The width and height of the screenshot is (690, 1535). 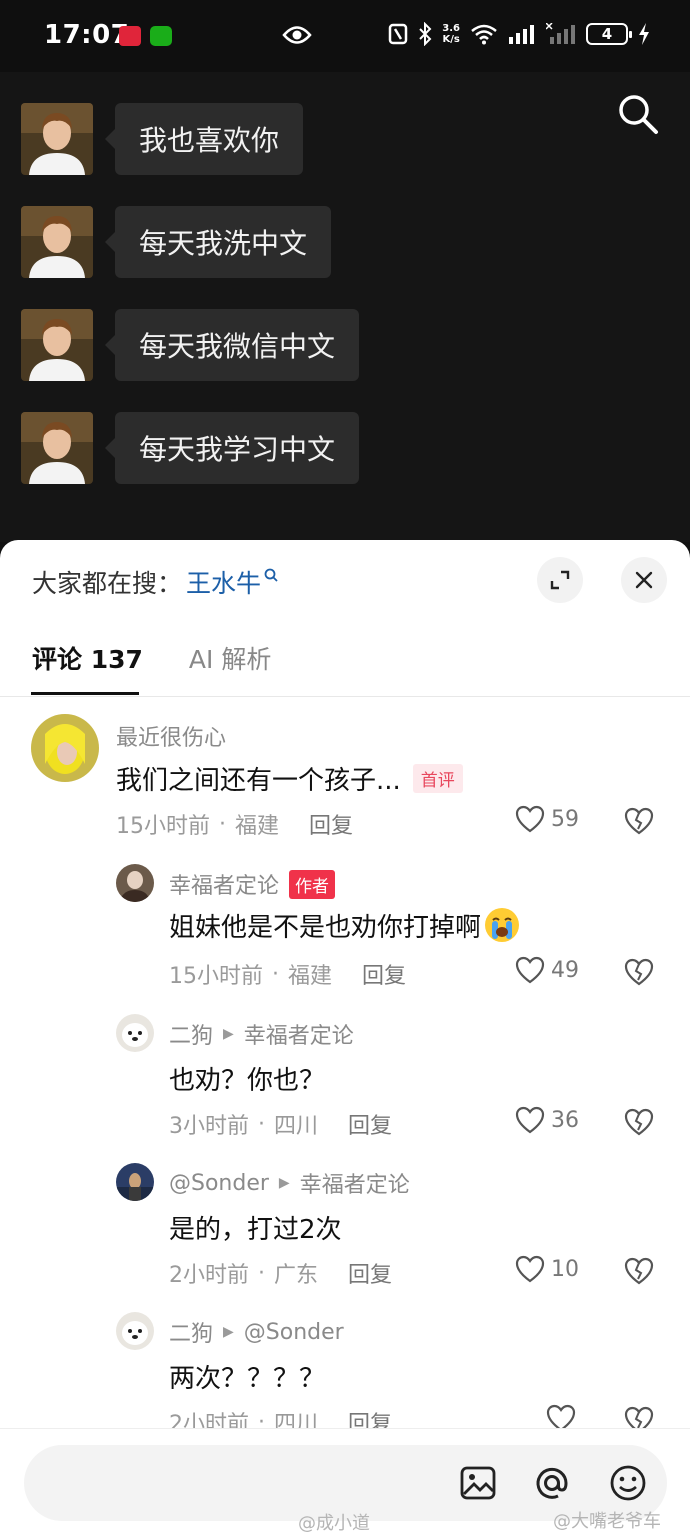 I want to click on like-button: 49, so click(x=547, y=970).